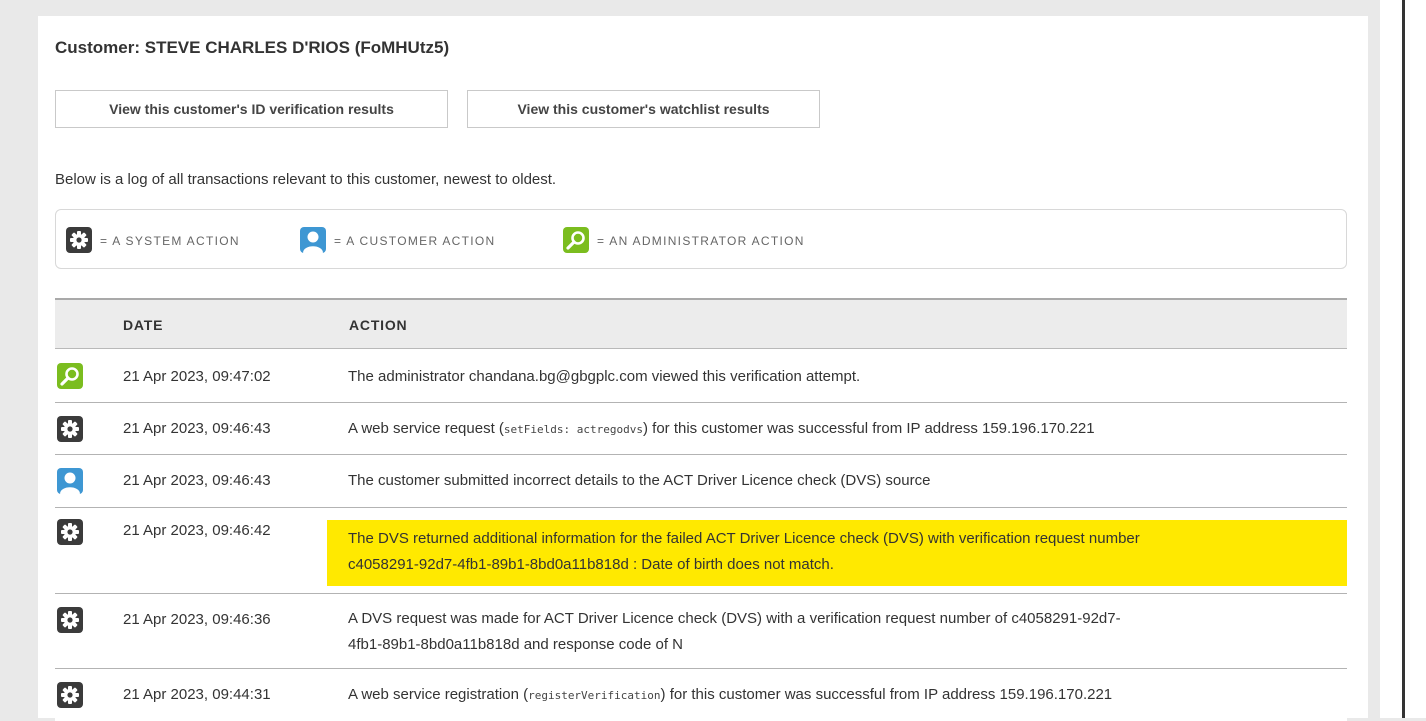  What do you see at coordinates (426, 428) in the screenshot?
I see `row-action-text: A web service request (` at bounding box center [426, 428].